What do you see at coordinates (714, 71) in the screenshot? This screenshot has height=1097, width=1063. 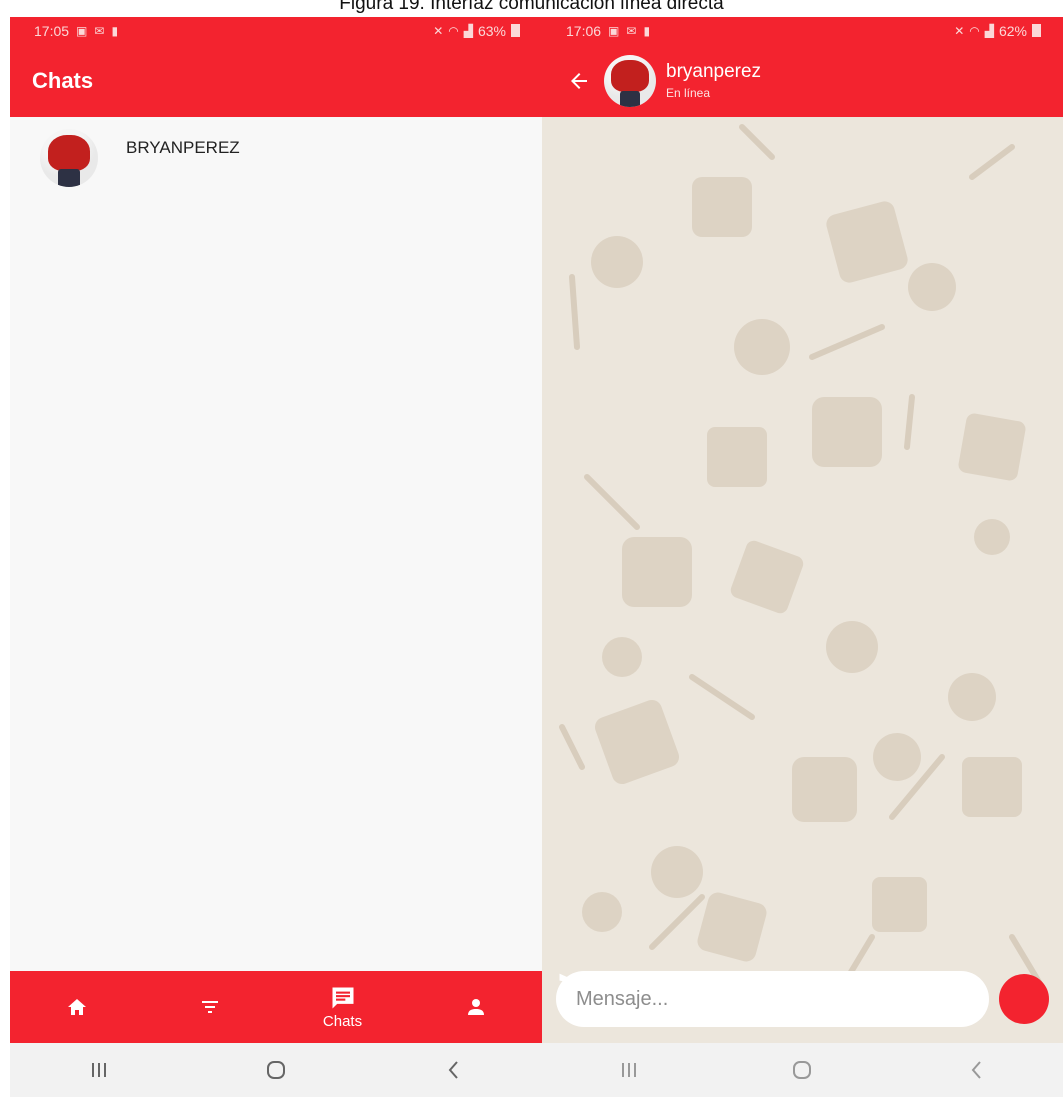 I see `contact-name: bryanperez` at bounding box center [714, 71].